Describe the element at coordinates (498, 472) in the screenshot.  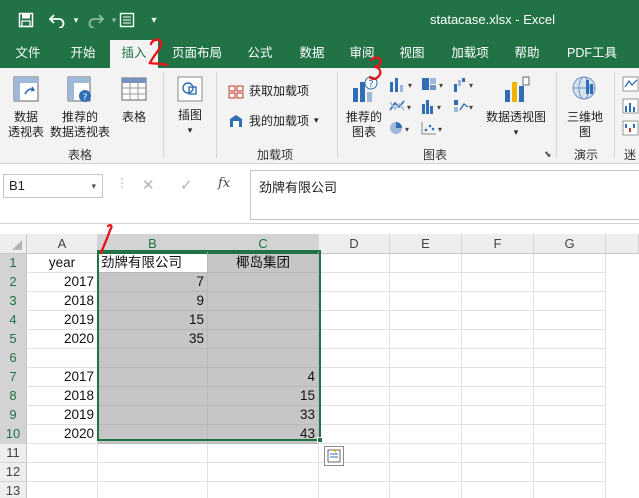
I see `cell-f12` at that location.